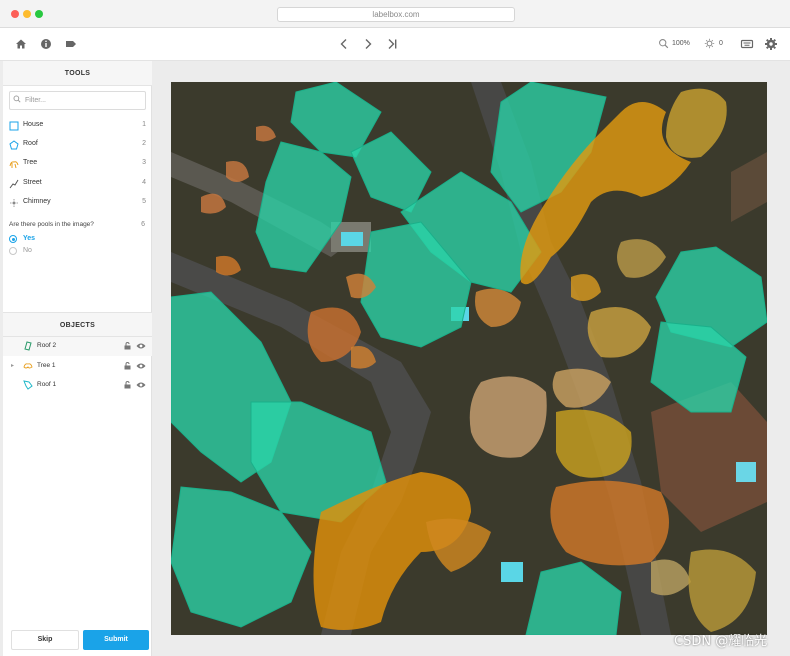 The width and height of the screenshot is (790, 656). I want to click on tools-header: TOOLS, so click(77, 73).